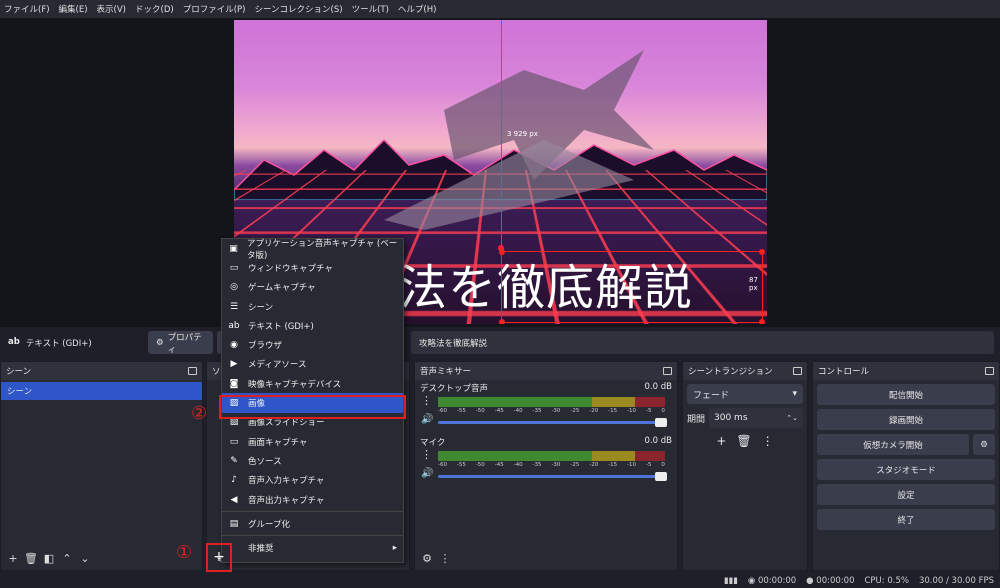 The height and width of the screenshot is (588, 1000). Describe the element at coordinates (433, 443) in the screenshot. I see `channel-name: マイク` at that location.